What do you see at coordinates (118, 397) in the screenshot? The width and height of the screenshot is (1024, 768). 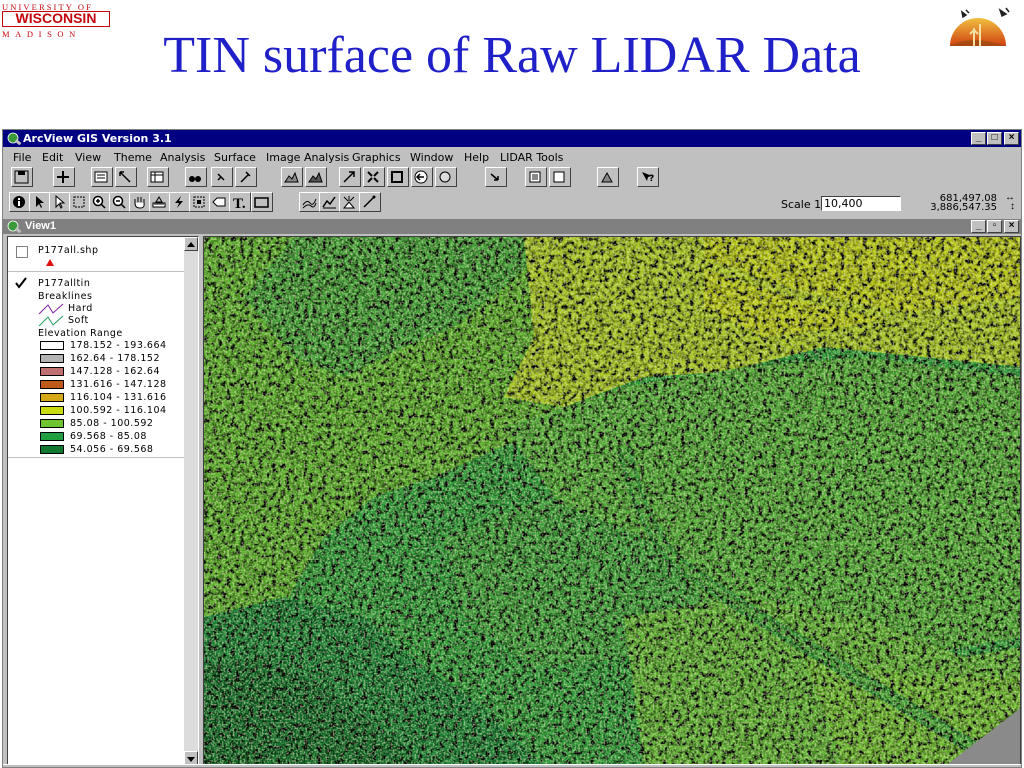 I see `elevation-range-label: 116.104 - 131.616` at bounding box center [118, 397].